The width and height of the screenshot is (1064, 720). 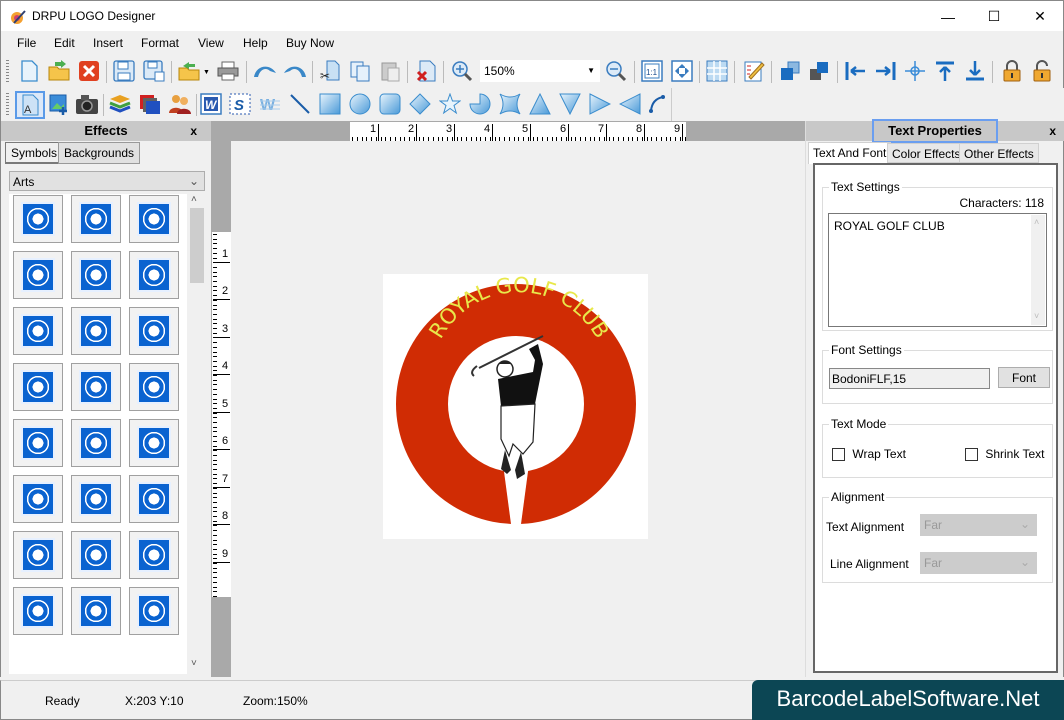 What do you see at coordinates (948, 16) in the screenshot?
I see `minimize-button: —` at bounding box center [948, 16].